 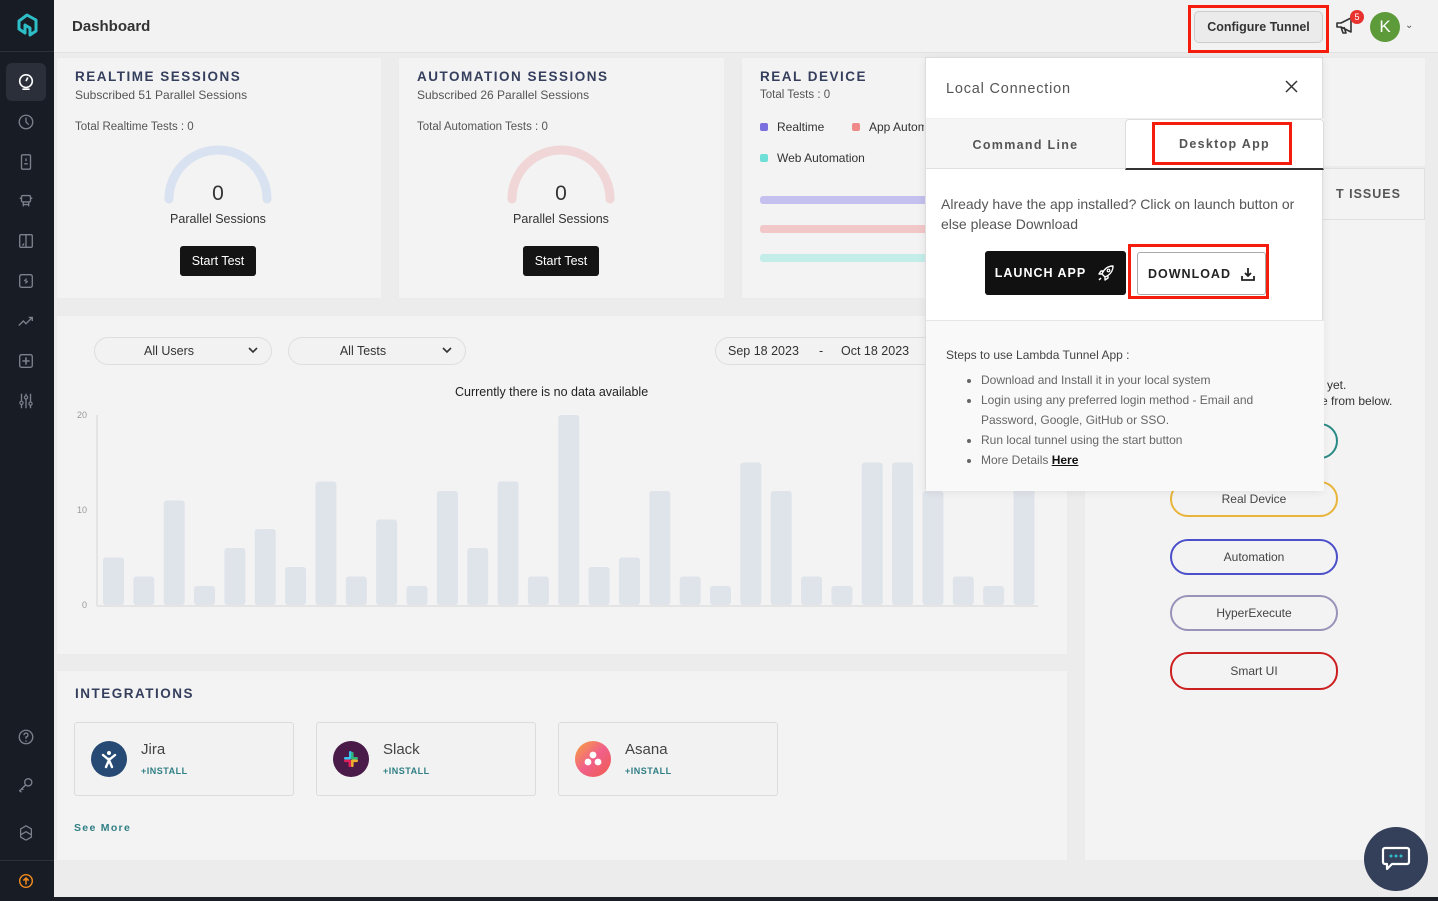 I want to click on history-clock-icon, so click(x=26, y=122).